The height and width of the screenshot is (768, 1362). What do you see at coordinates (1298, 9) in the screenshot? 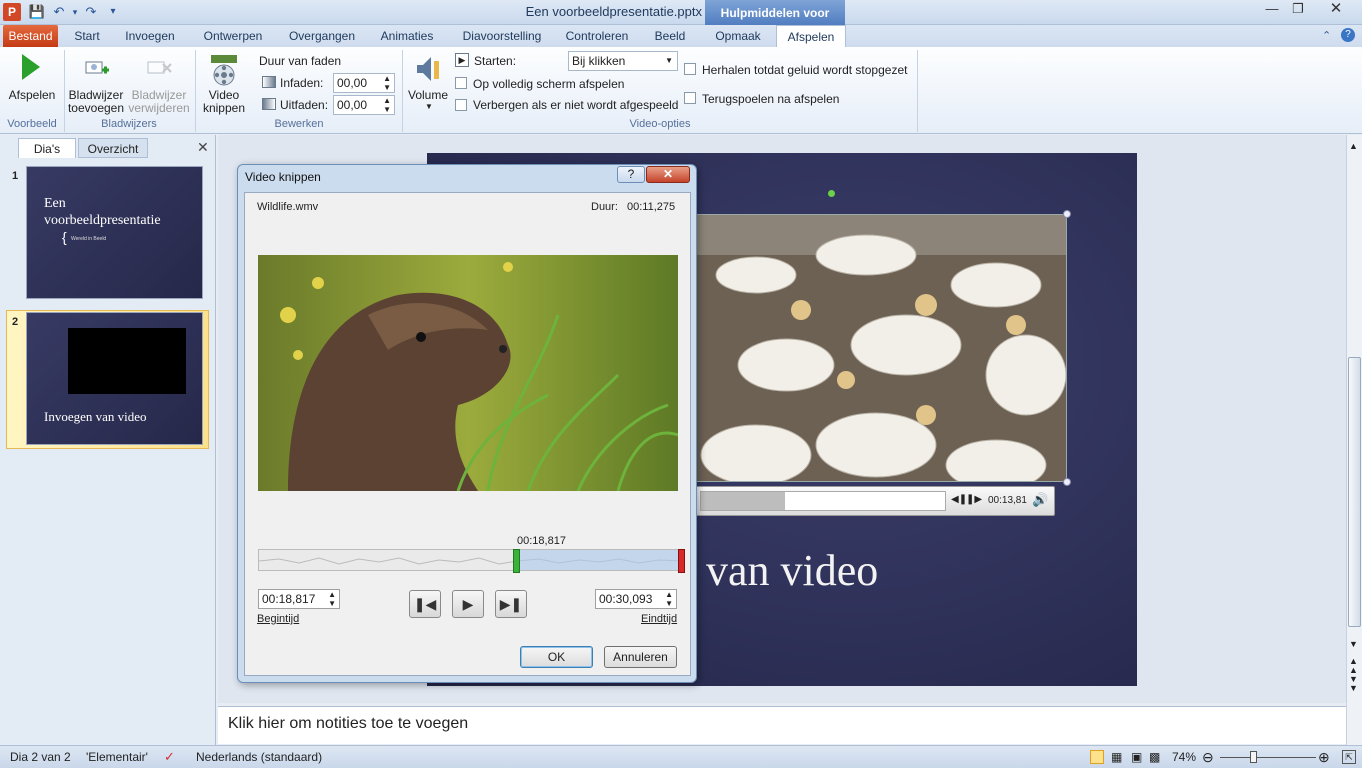
I see `restore-icon: ❐` at bounding box center [1298, 9].